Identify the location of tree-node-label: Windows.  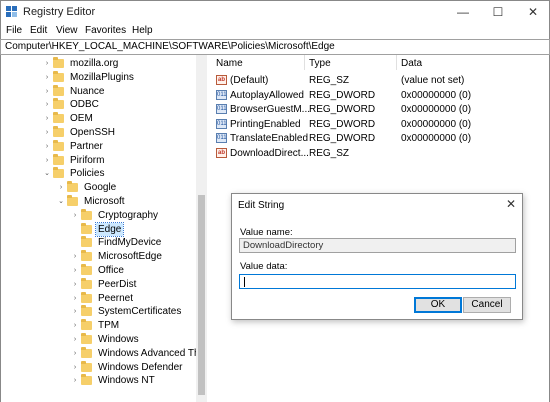
(118, 339).